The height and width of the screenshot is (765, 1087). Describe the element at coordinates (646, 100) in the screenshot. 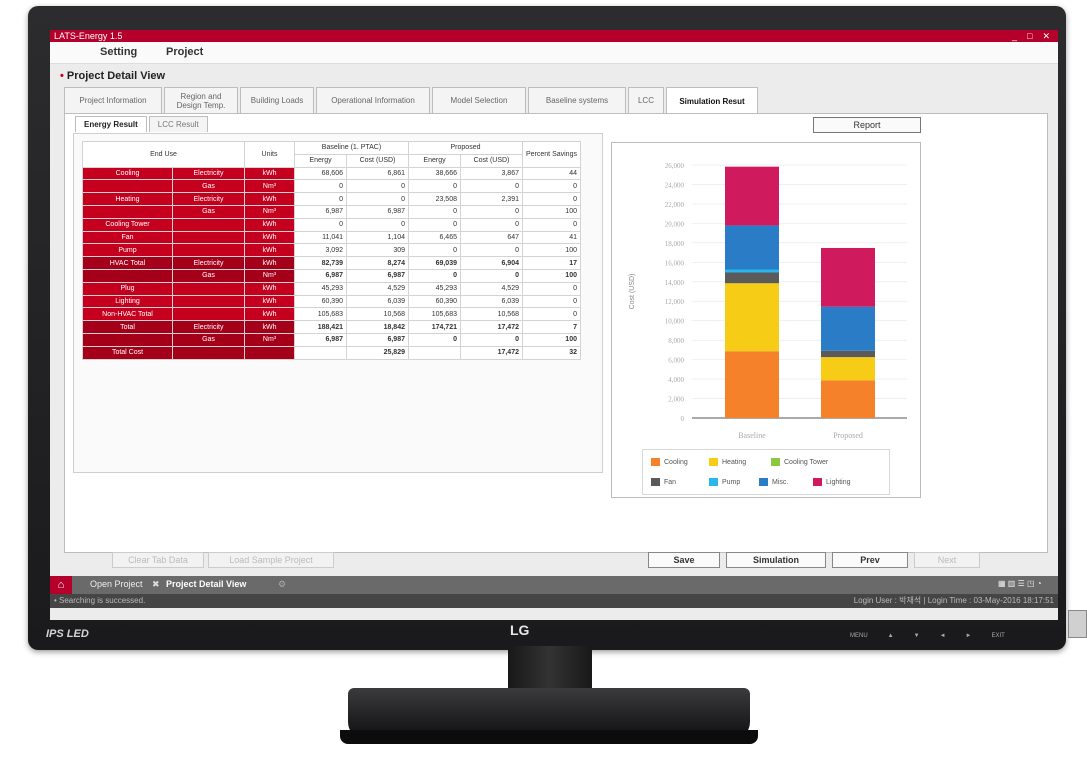

I see `tab-lcc: LCC` at that location.